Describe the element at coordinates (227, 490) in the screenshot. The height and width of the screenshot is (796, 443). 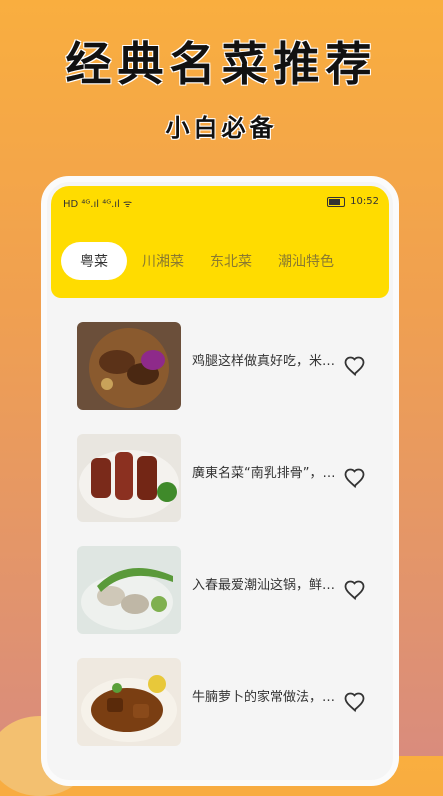
I see `list-item: 廣東名菜“南乳排骨”，做法简单` at that location.